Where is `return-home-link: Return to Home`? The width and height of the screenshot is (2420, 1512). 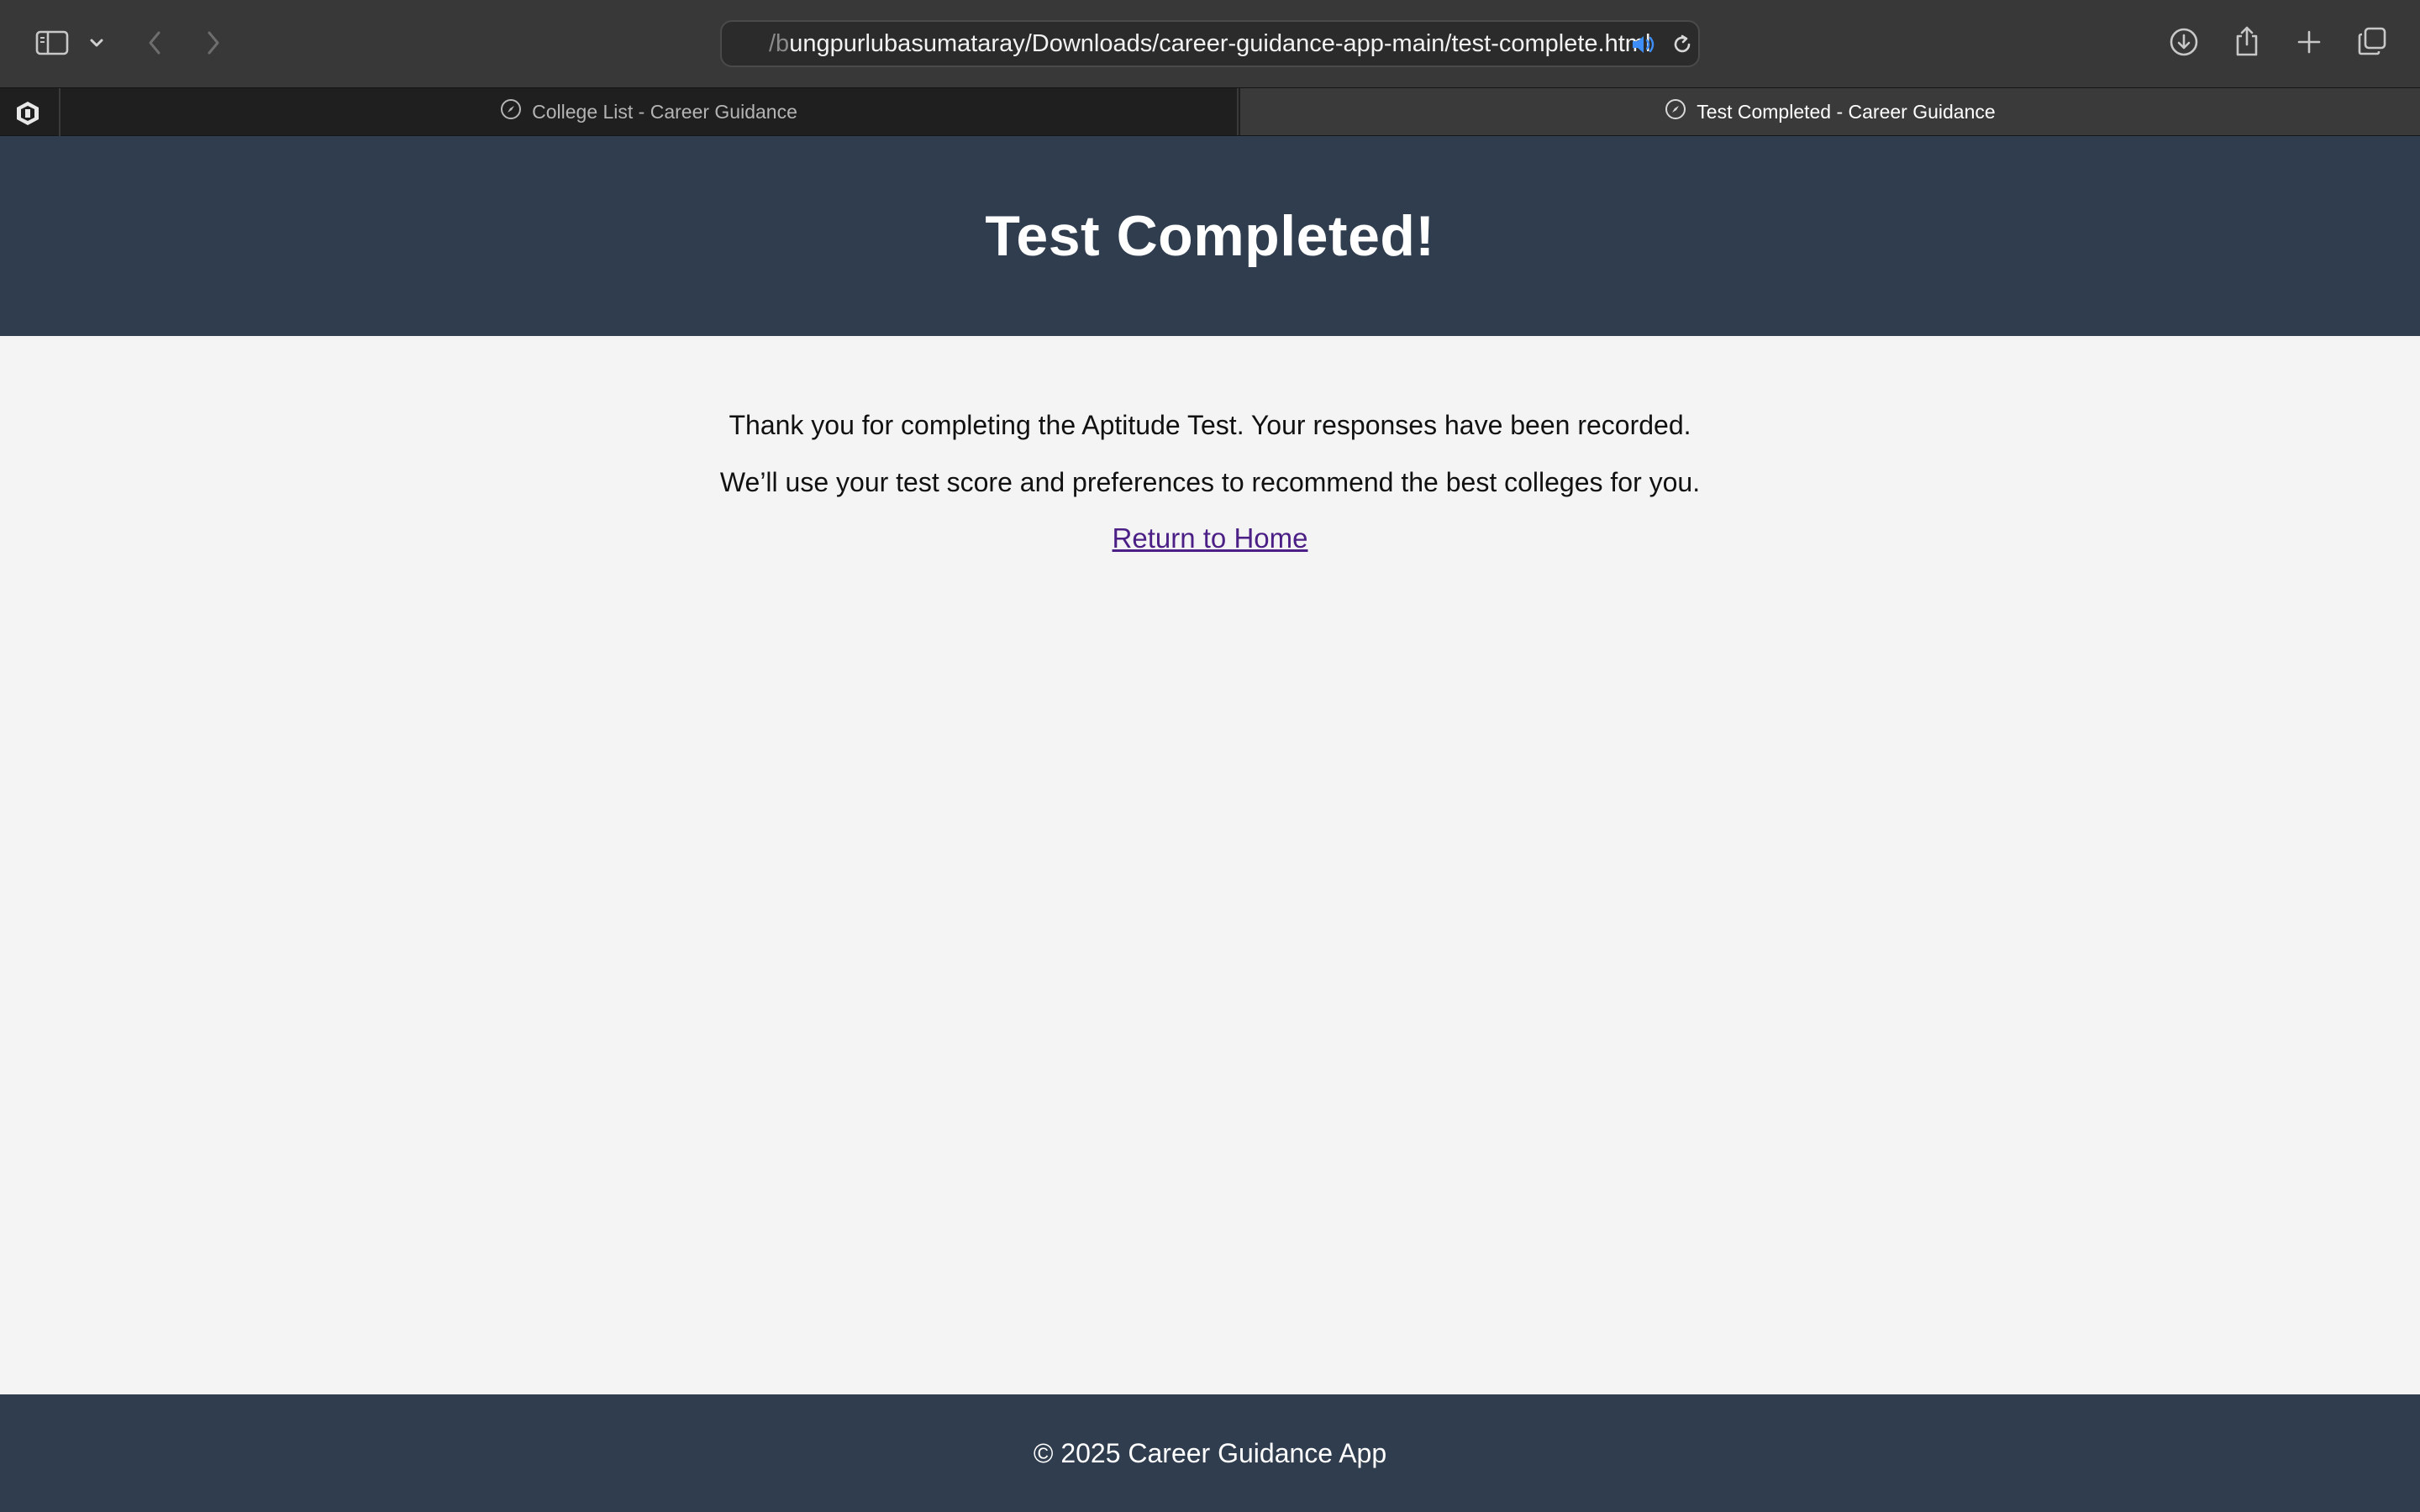
return-home-link: Return to Home is located at coordinates (1210, 538).